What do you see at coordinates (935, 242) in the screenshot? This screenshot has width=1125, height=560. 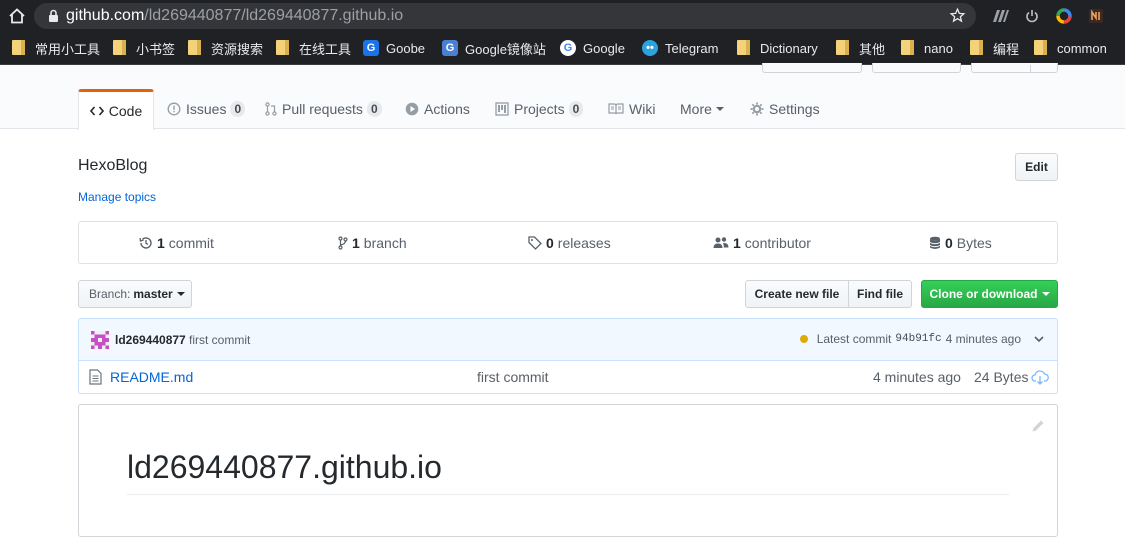 I see `database-icon` at bounding box center [935, 242].